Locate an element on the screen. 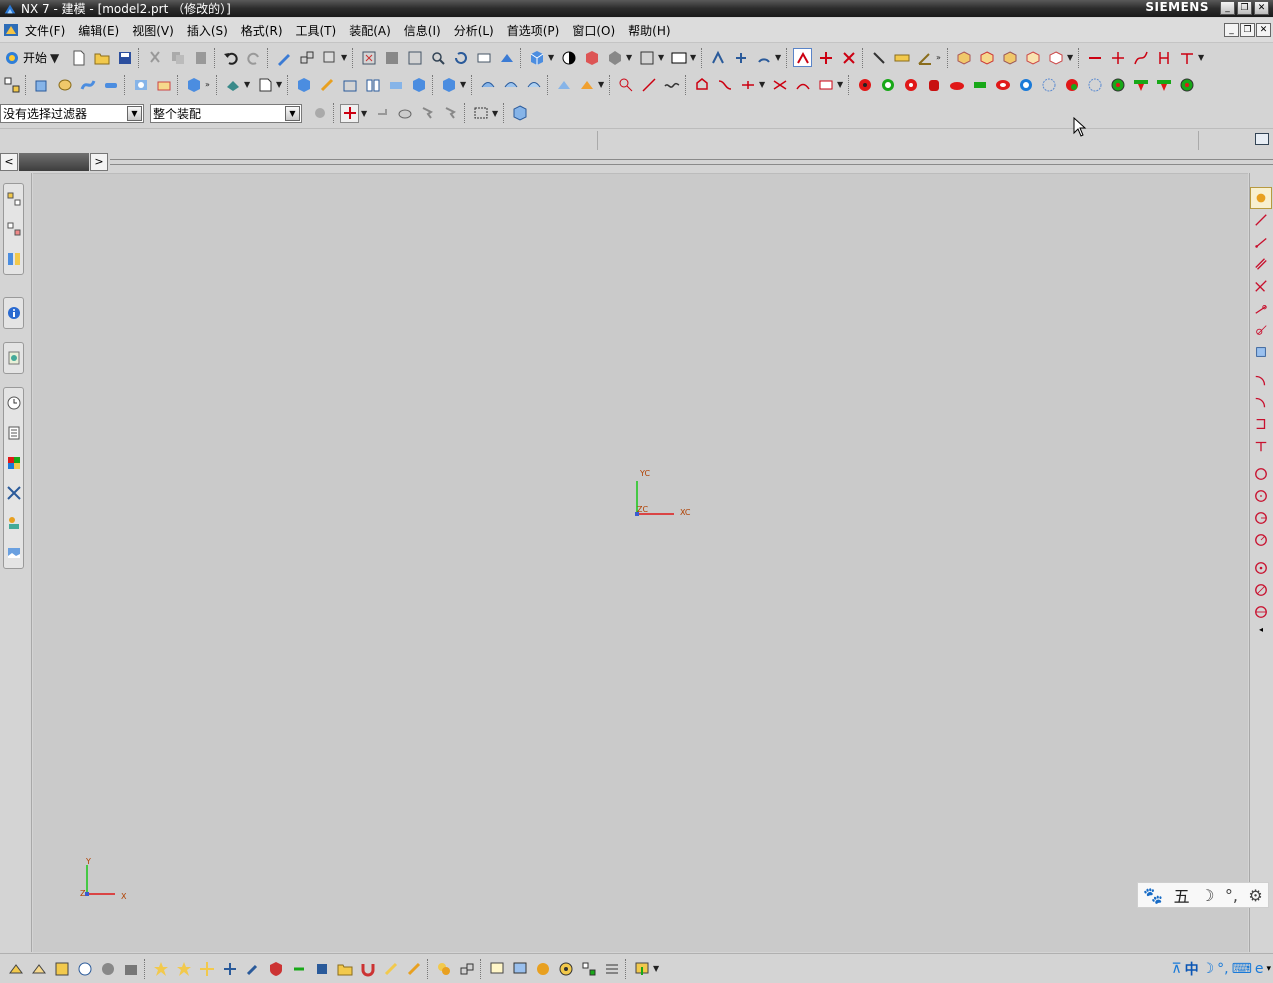  coins-icon is located at coordinates (443, 968).